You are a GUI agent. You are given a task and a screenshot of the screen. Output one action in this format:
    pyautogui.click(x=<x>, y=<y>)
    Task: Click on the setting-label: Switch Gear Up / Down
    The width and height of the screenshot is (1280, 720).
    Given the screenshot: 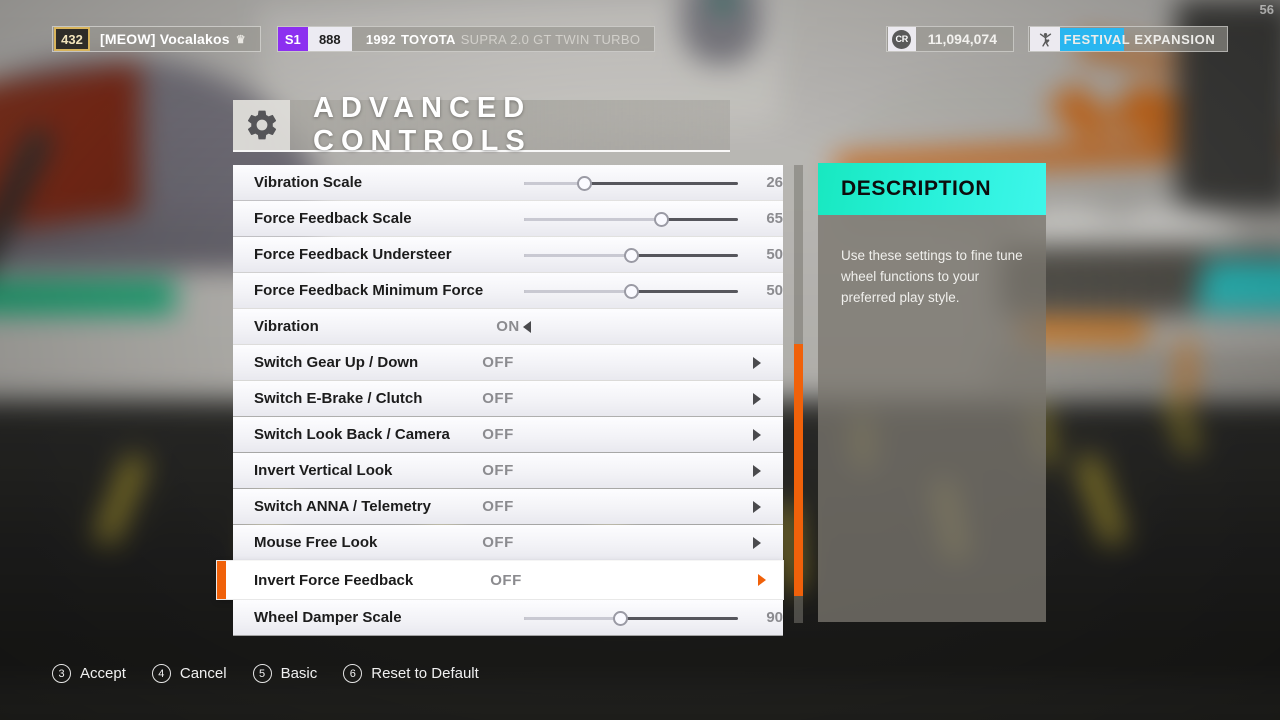 What is the action you would take?
    pyautogui.click(x=336, y=362)
    